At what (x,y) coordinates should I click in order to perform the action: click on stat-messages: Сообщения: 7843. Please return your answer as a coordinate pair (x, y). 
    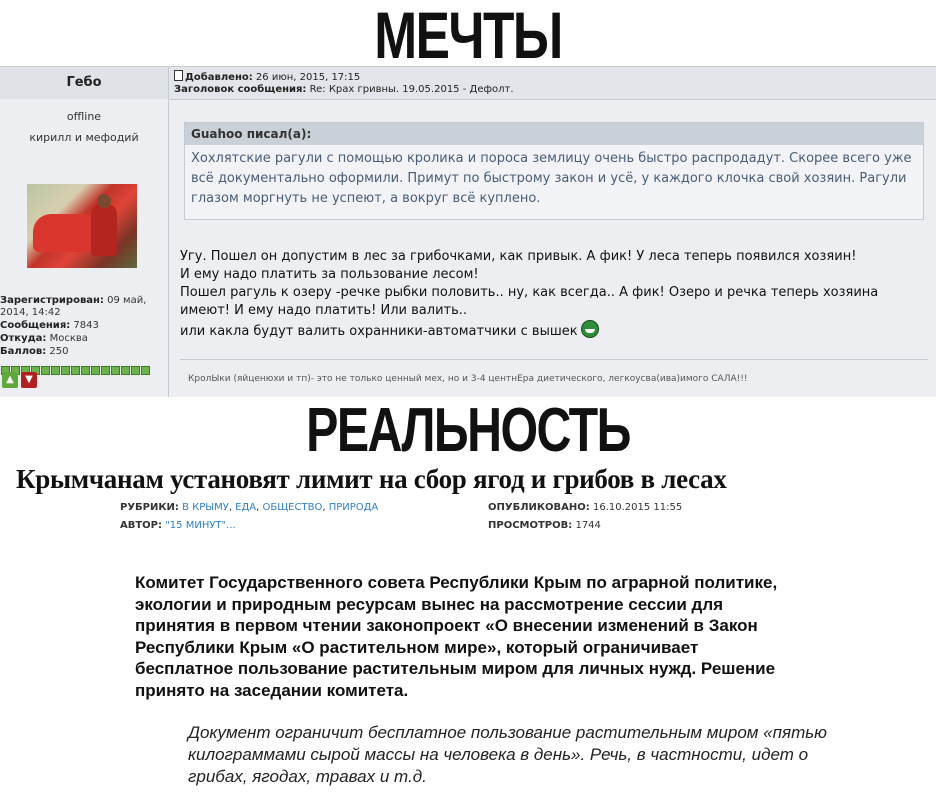
    Looking at the image, I should click on (84, 326).